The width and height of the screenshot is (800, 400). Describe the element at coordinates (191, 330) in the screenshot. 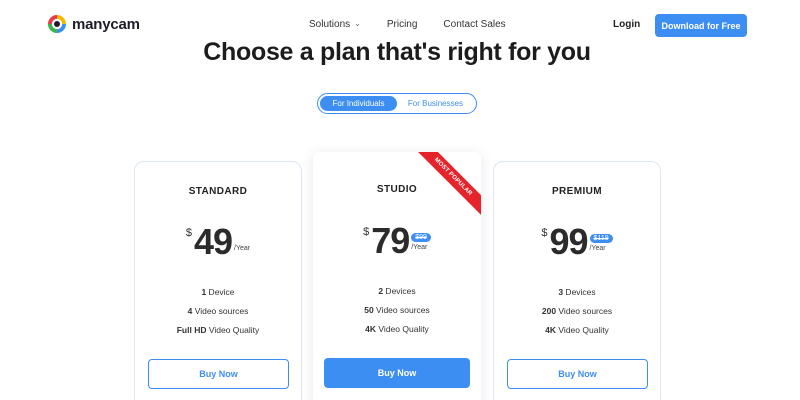

I see `feature-value: Full HD` at that location.